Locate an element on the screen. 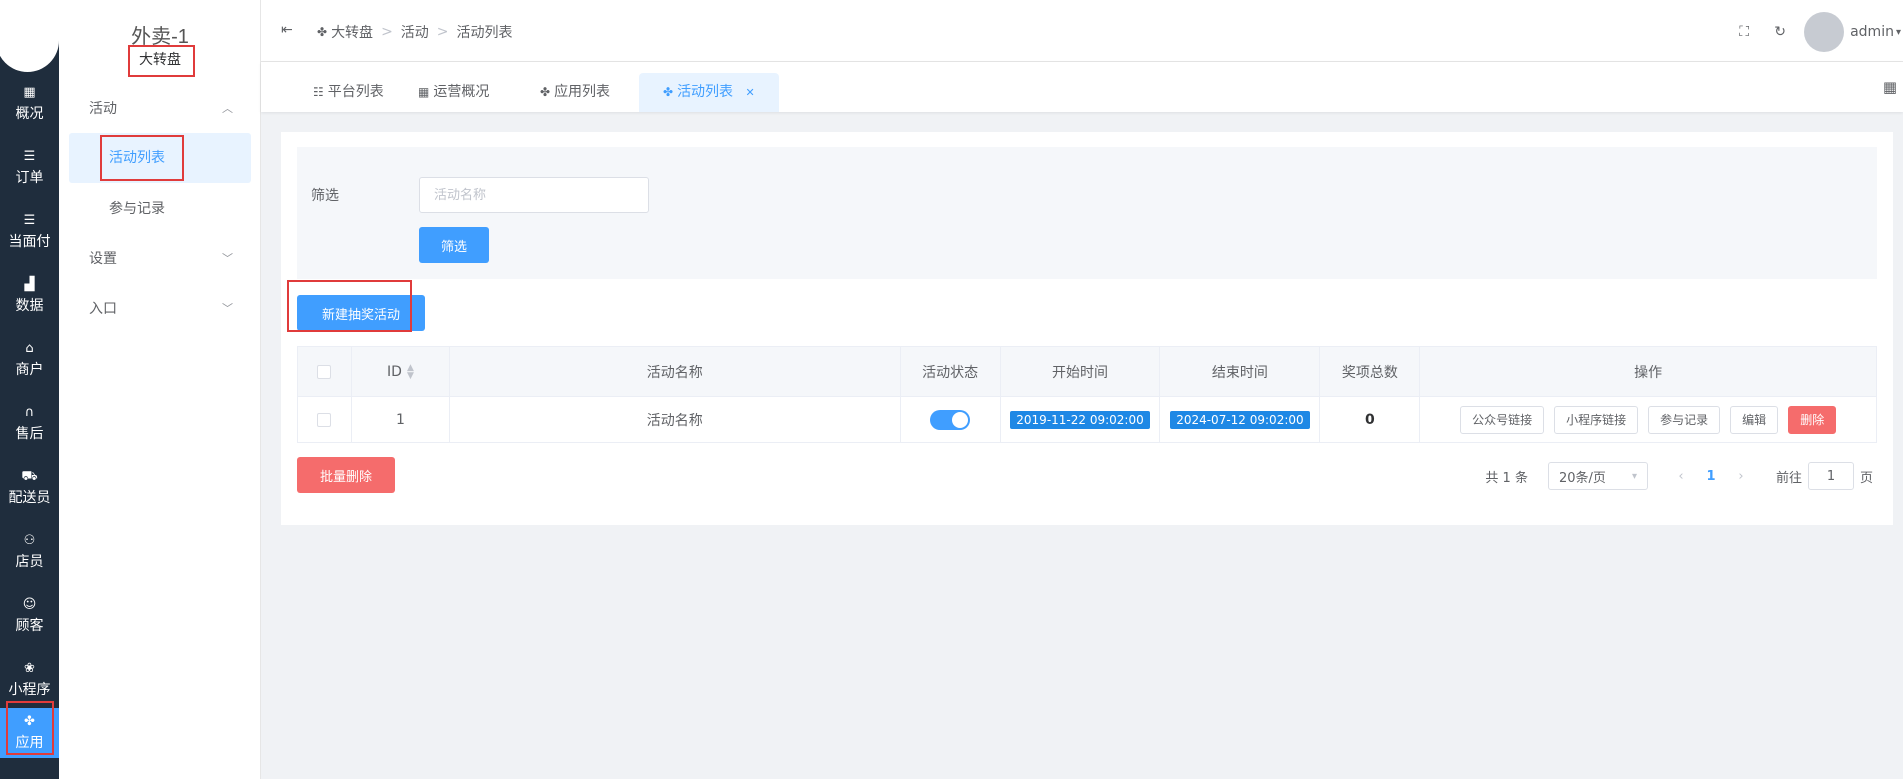  goto-page-input is located at coordinates (1830, 476).